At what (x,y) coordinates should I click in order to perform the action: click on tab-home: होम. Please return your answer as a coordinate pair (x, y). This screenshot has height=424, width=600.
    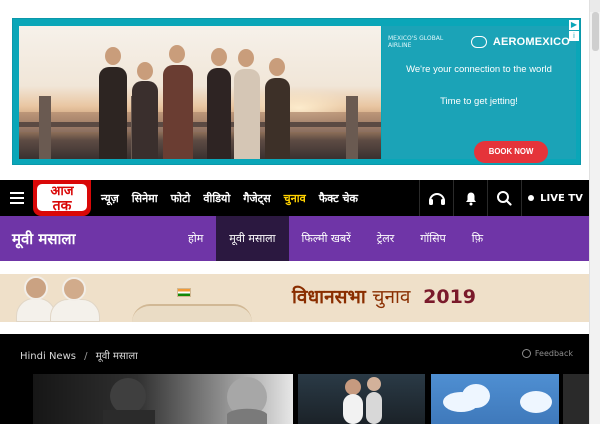
    Looking at the image, I should click on (195, 238).